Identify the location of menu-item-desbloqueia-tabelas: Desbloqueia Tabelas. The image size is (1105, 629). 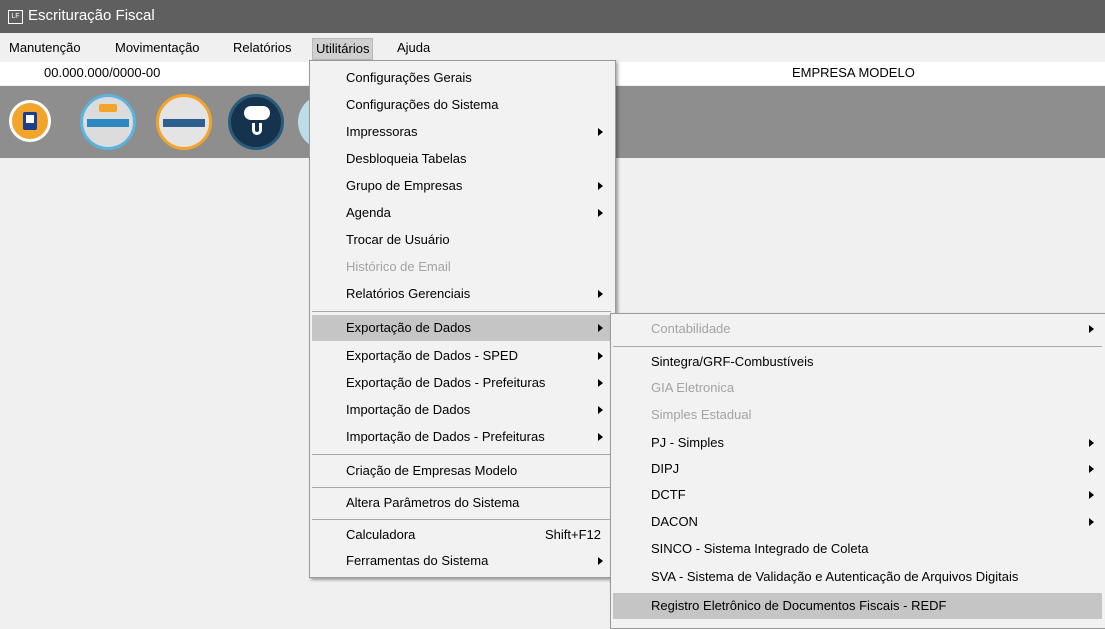
(461, 159).